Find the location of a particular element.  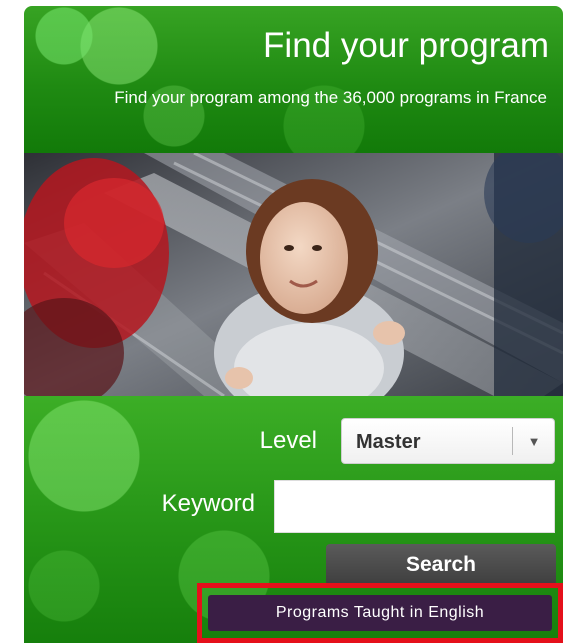

keyword-label: Keyword is located at coordinates (208, 503).